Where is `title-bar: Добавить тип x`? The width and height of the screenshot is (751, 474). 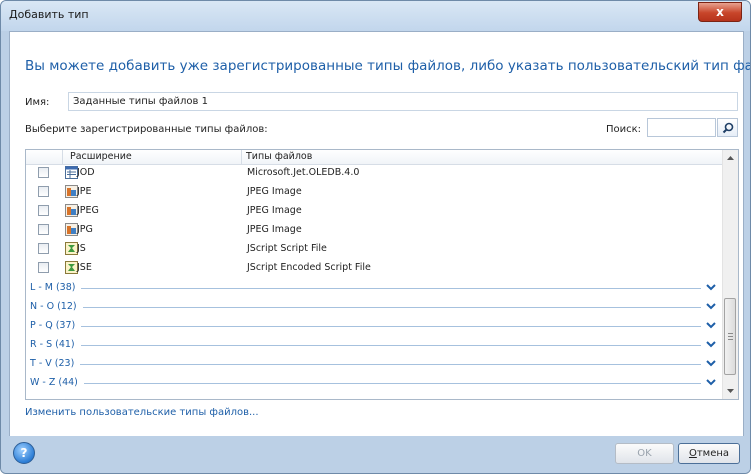
title-bar: Добавить тип x is located at coordinates (375, 16).